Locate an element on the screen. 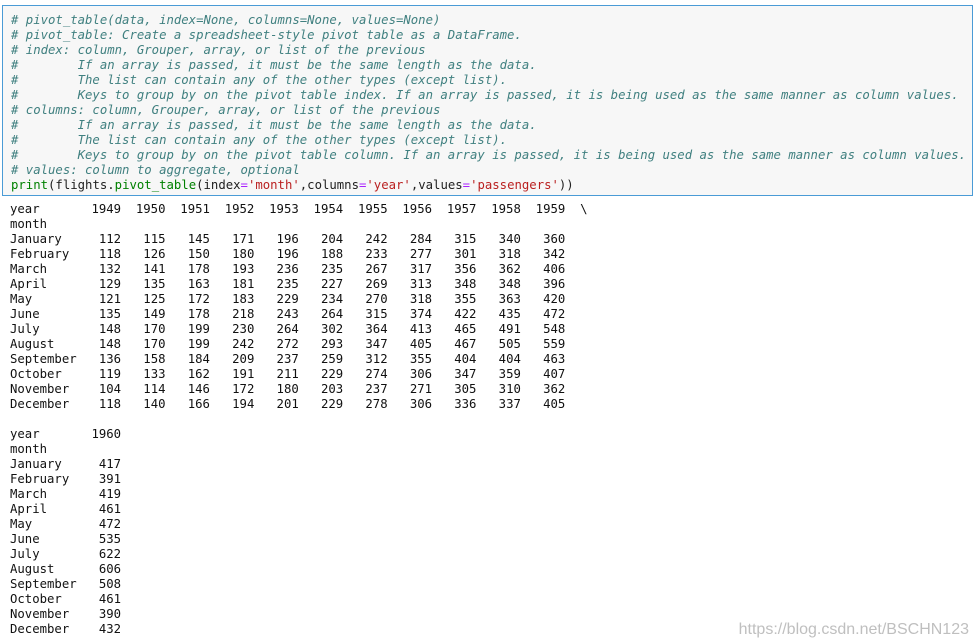 The height and width of the screenshot is (644, 977). code-token: 'month' is located at coordinates (273, 185).